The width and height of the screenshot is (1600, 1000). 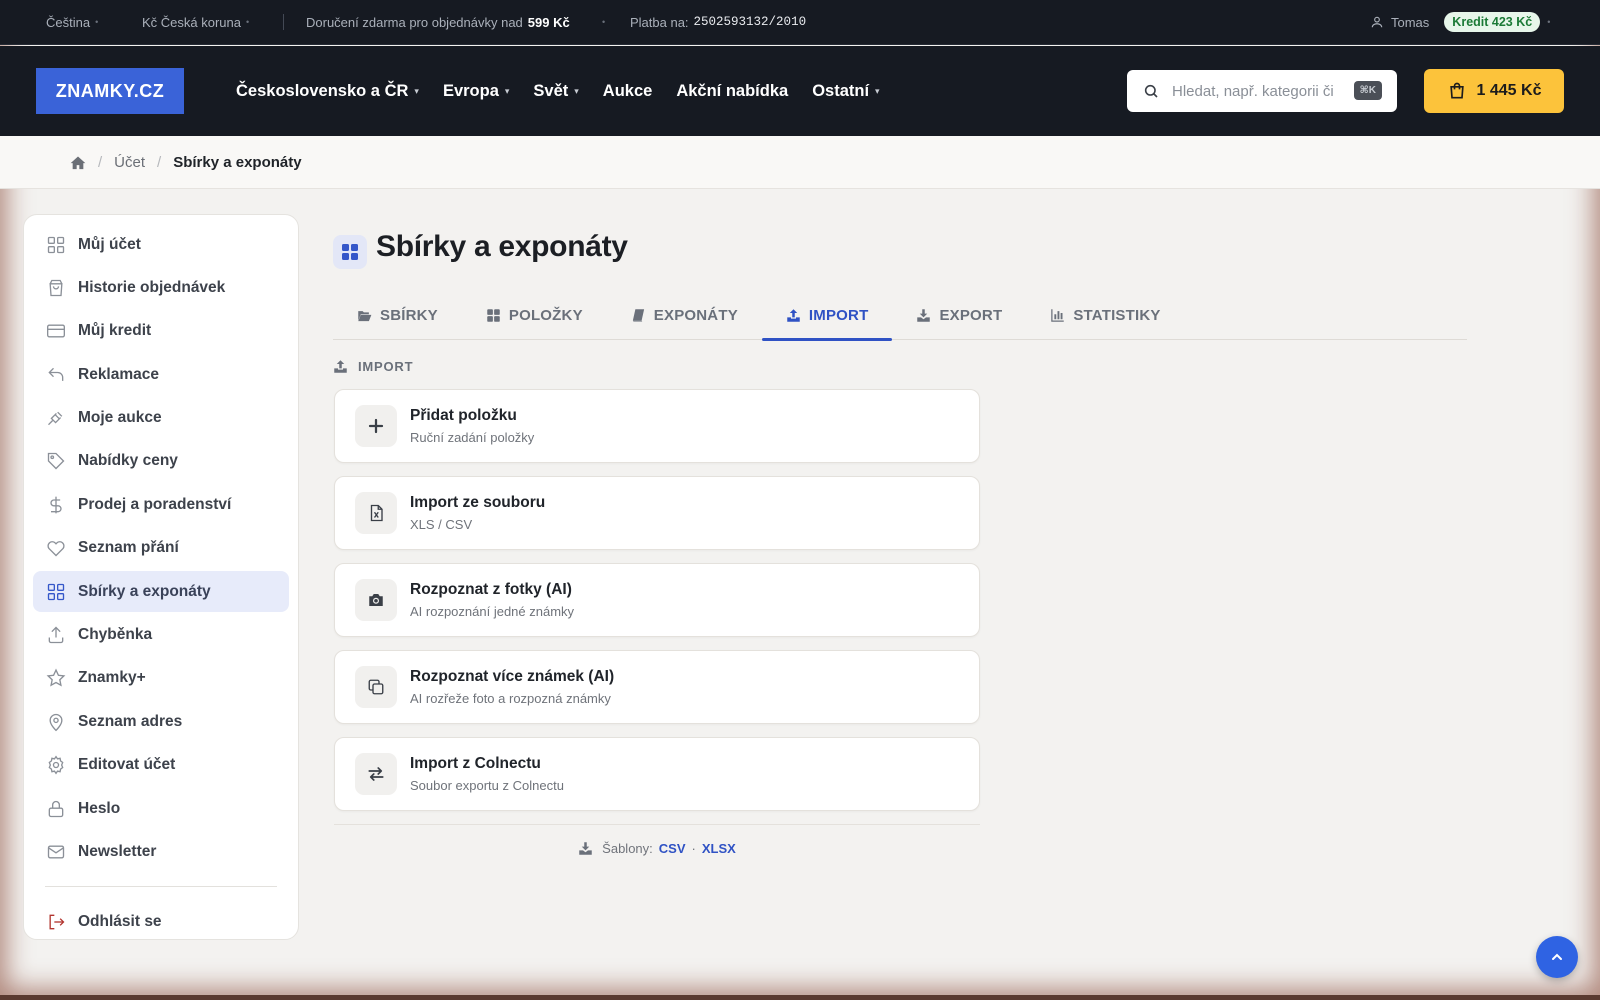 I want to click on sidebar-item-missing-list: Chyběnka, so click(x=161, y=635).